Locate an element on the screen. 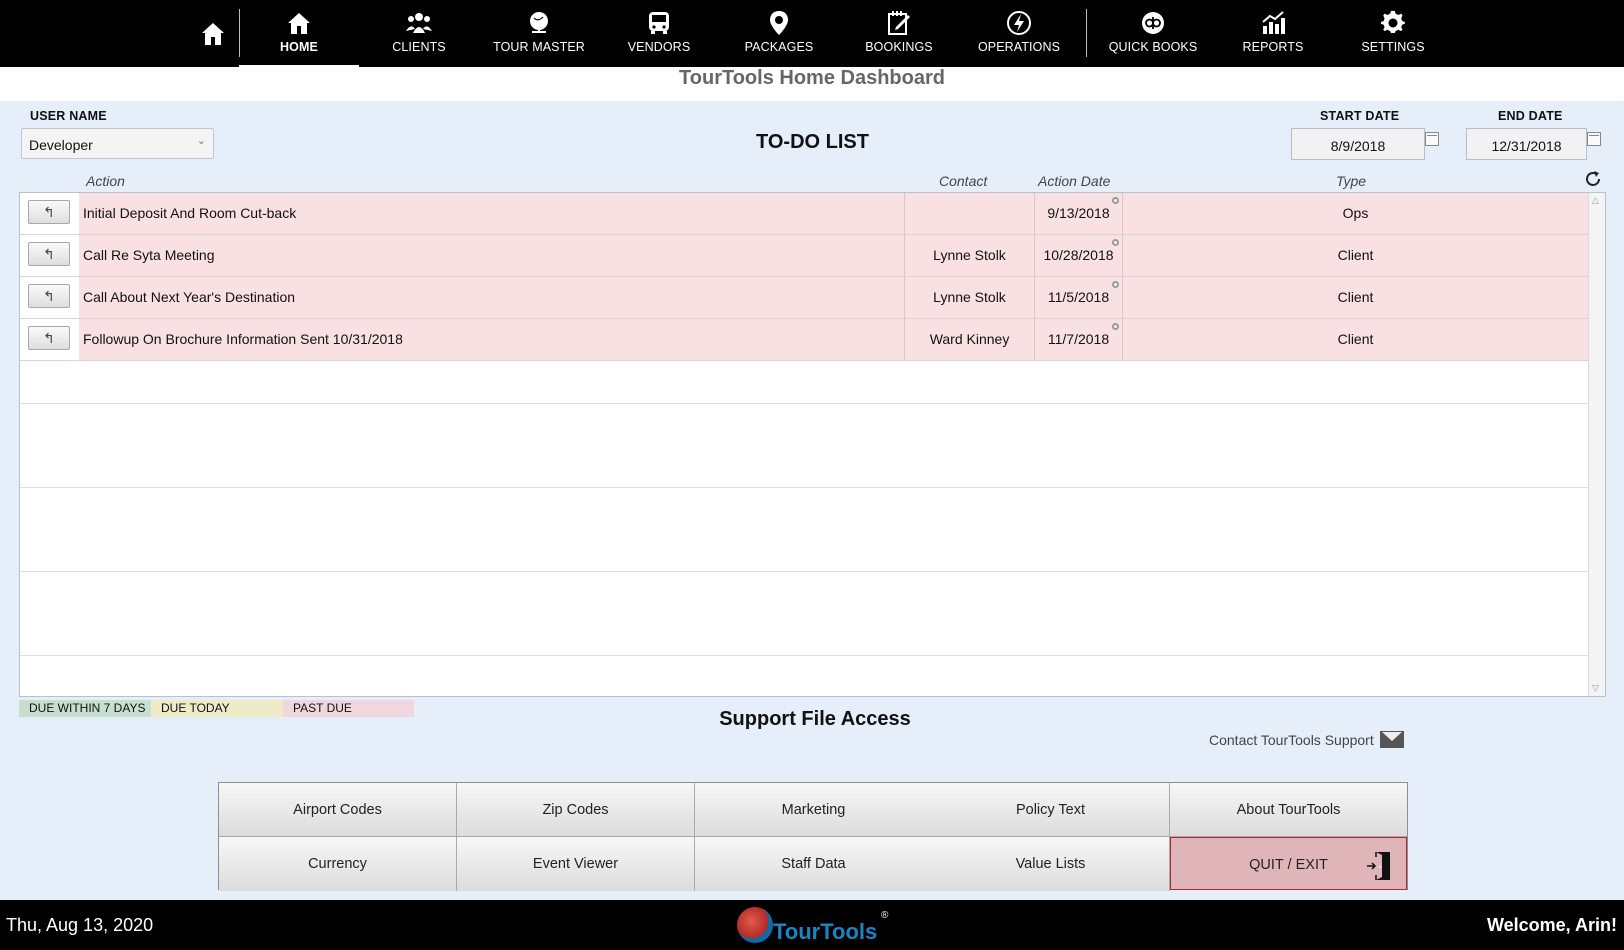 This screenshot has width=1624, height=950. user-name-label: USER NAME is located at coordinates (68, 116).